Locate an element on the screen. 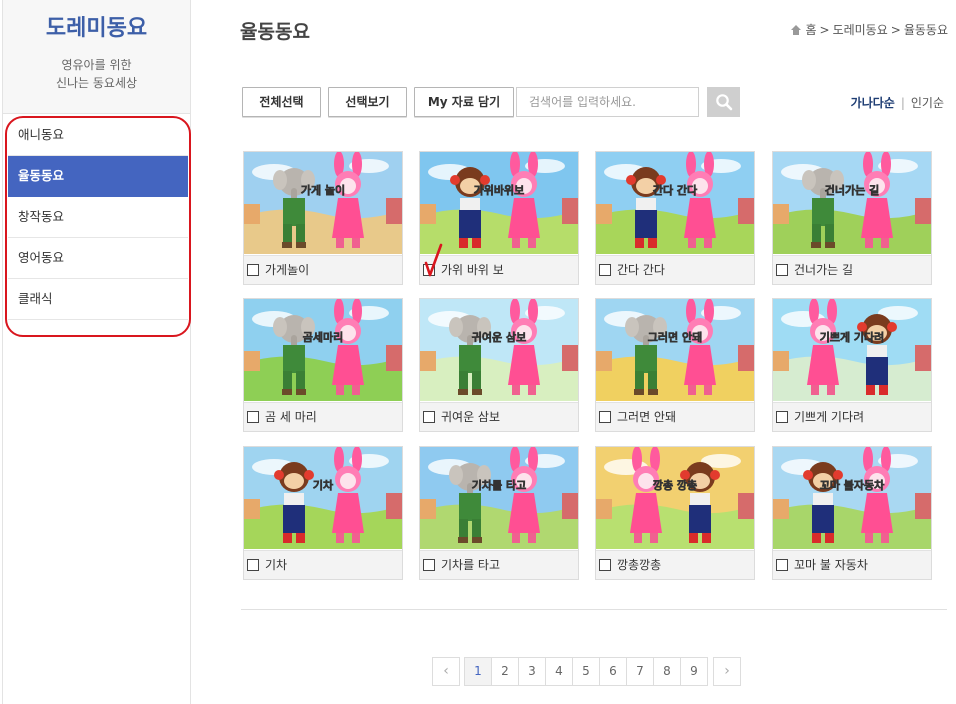 This screenshot has height=704, width=956. thumbnail-illustration: 곰세마리 is located at coordinates (323, 350).